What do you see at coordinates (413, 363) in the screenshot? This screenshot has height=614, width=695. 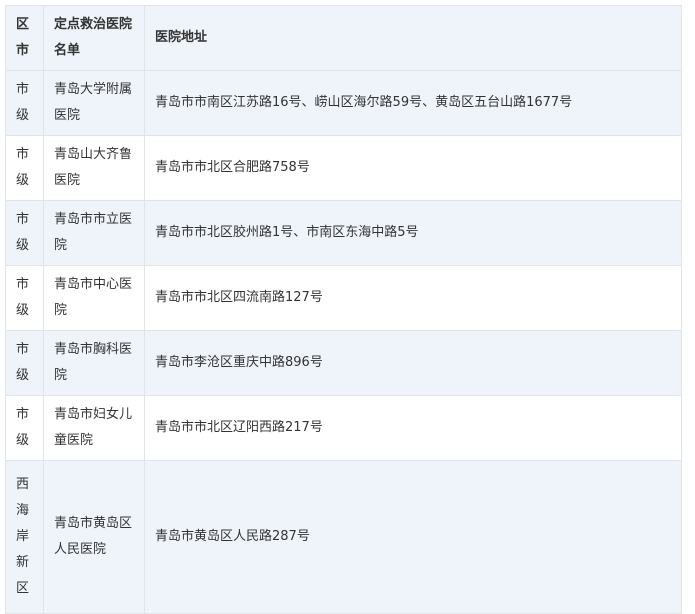 I see `cell-address: 青岛市李沧区重庆中路896号` at bounding box center [413, 363].